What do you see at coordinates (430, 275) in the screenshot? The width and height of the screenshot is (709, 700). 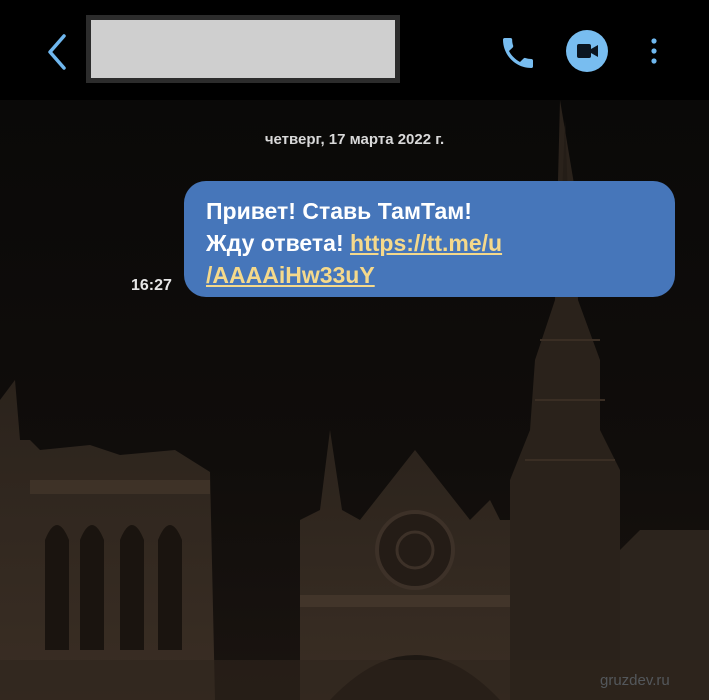 I see `message-line: /AAAAiHw33uY` at bounding box center [430, 275].